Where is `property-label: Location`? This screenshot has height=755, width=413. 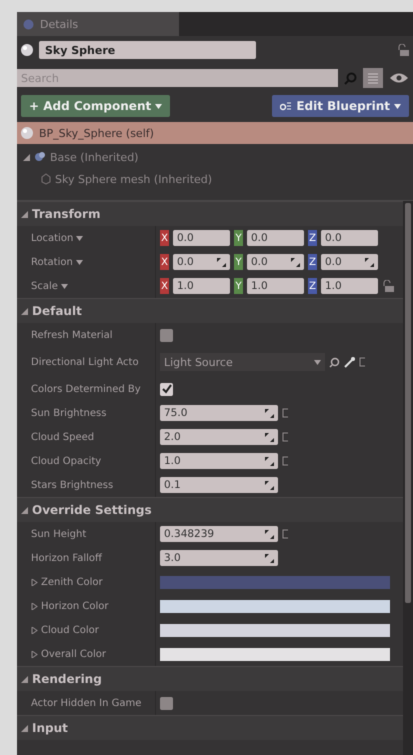
property-label: Location is located at coordinates (86, 238).